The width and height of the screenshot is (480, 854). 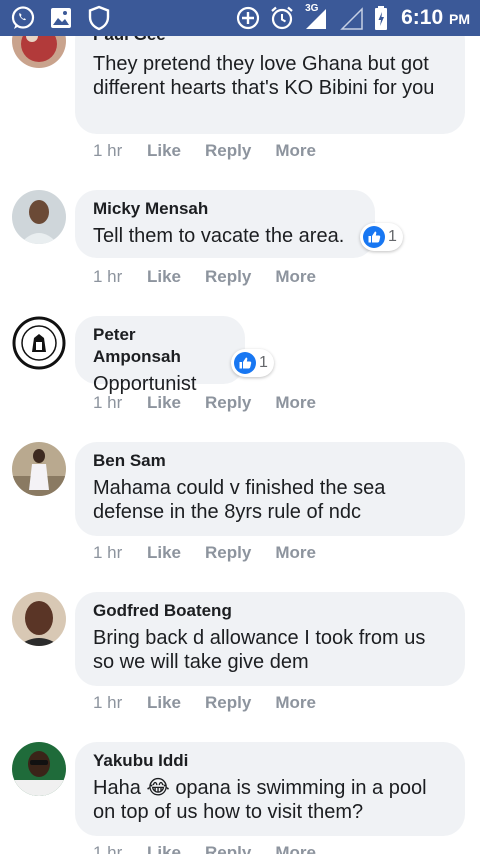 What do you see at coordinates (352, 18) in the screenshot?
I see `signal-empty-icon` at bounding box center [352, 18].